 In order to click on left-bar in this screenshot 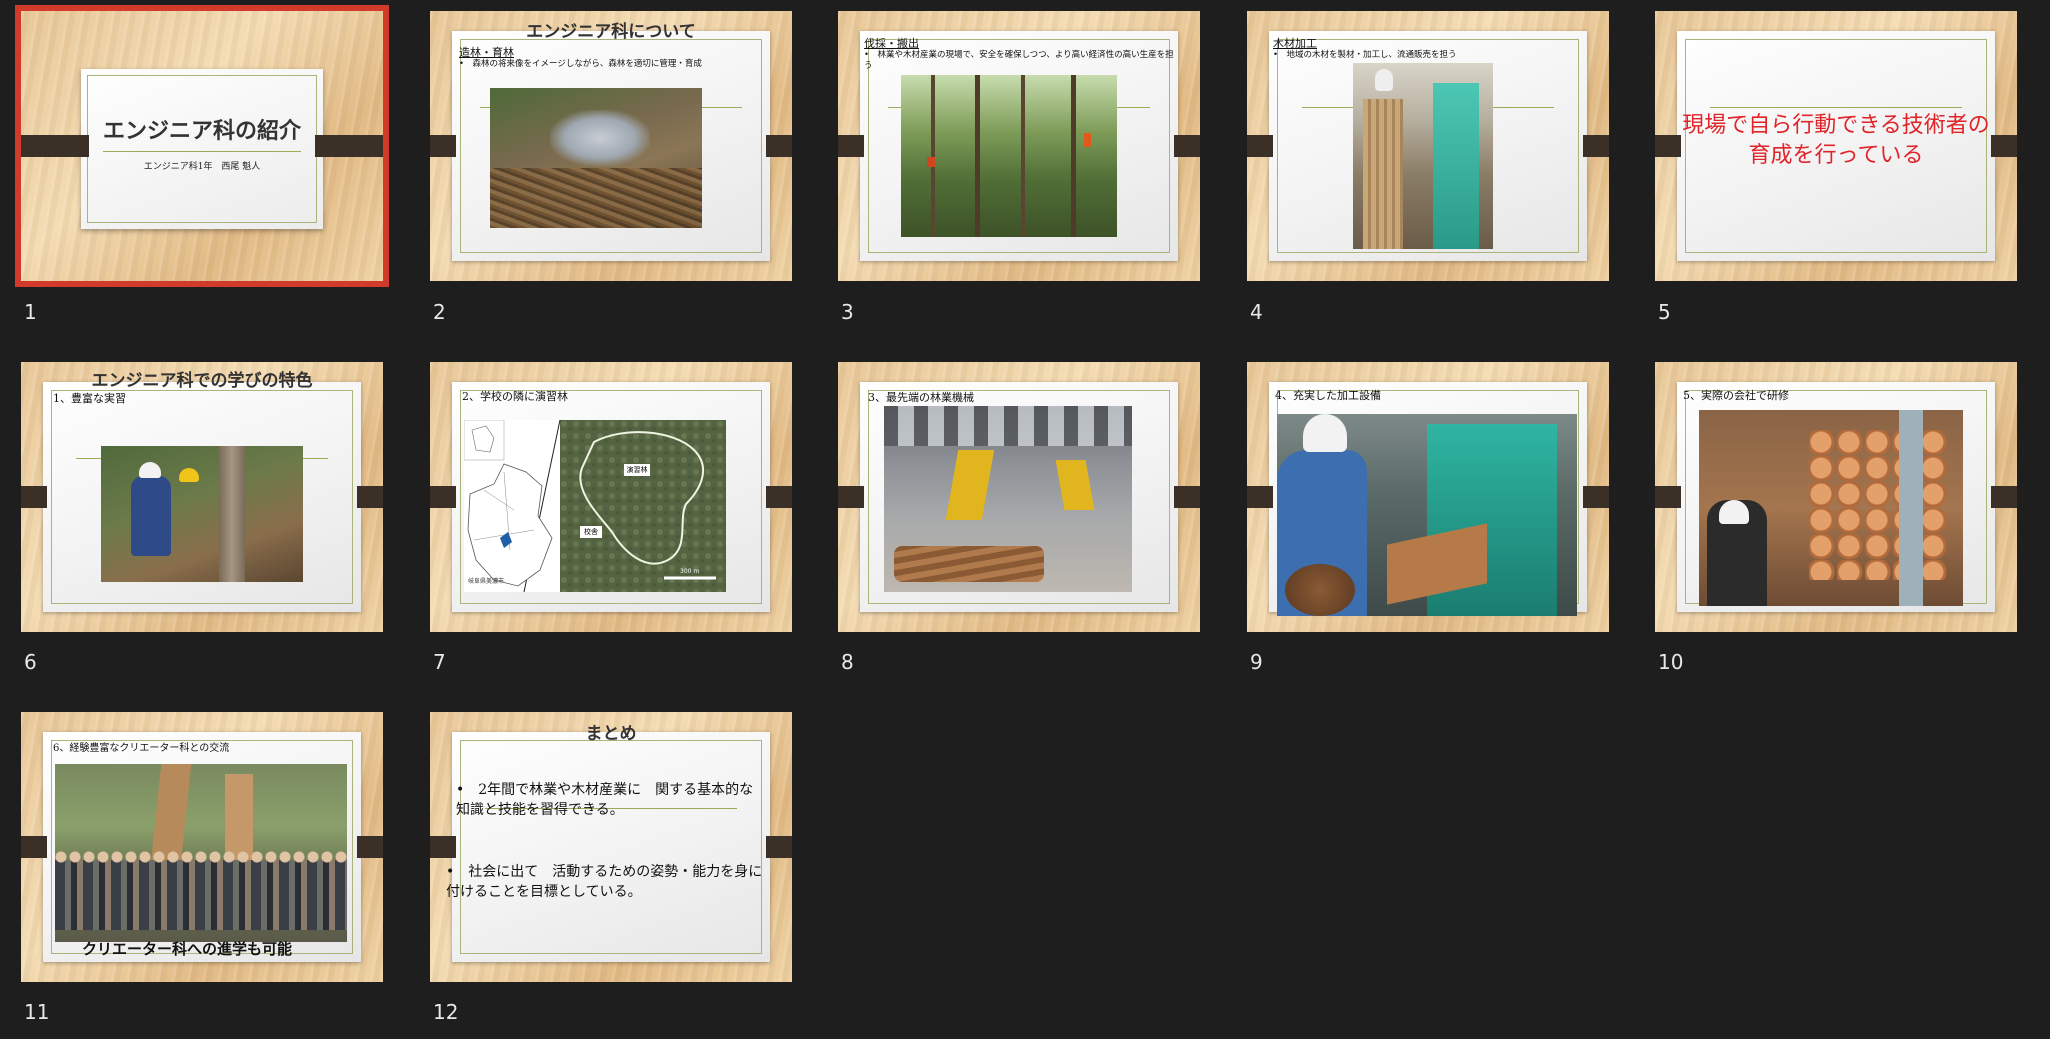, I will do `click(55, 146)`.